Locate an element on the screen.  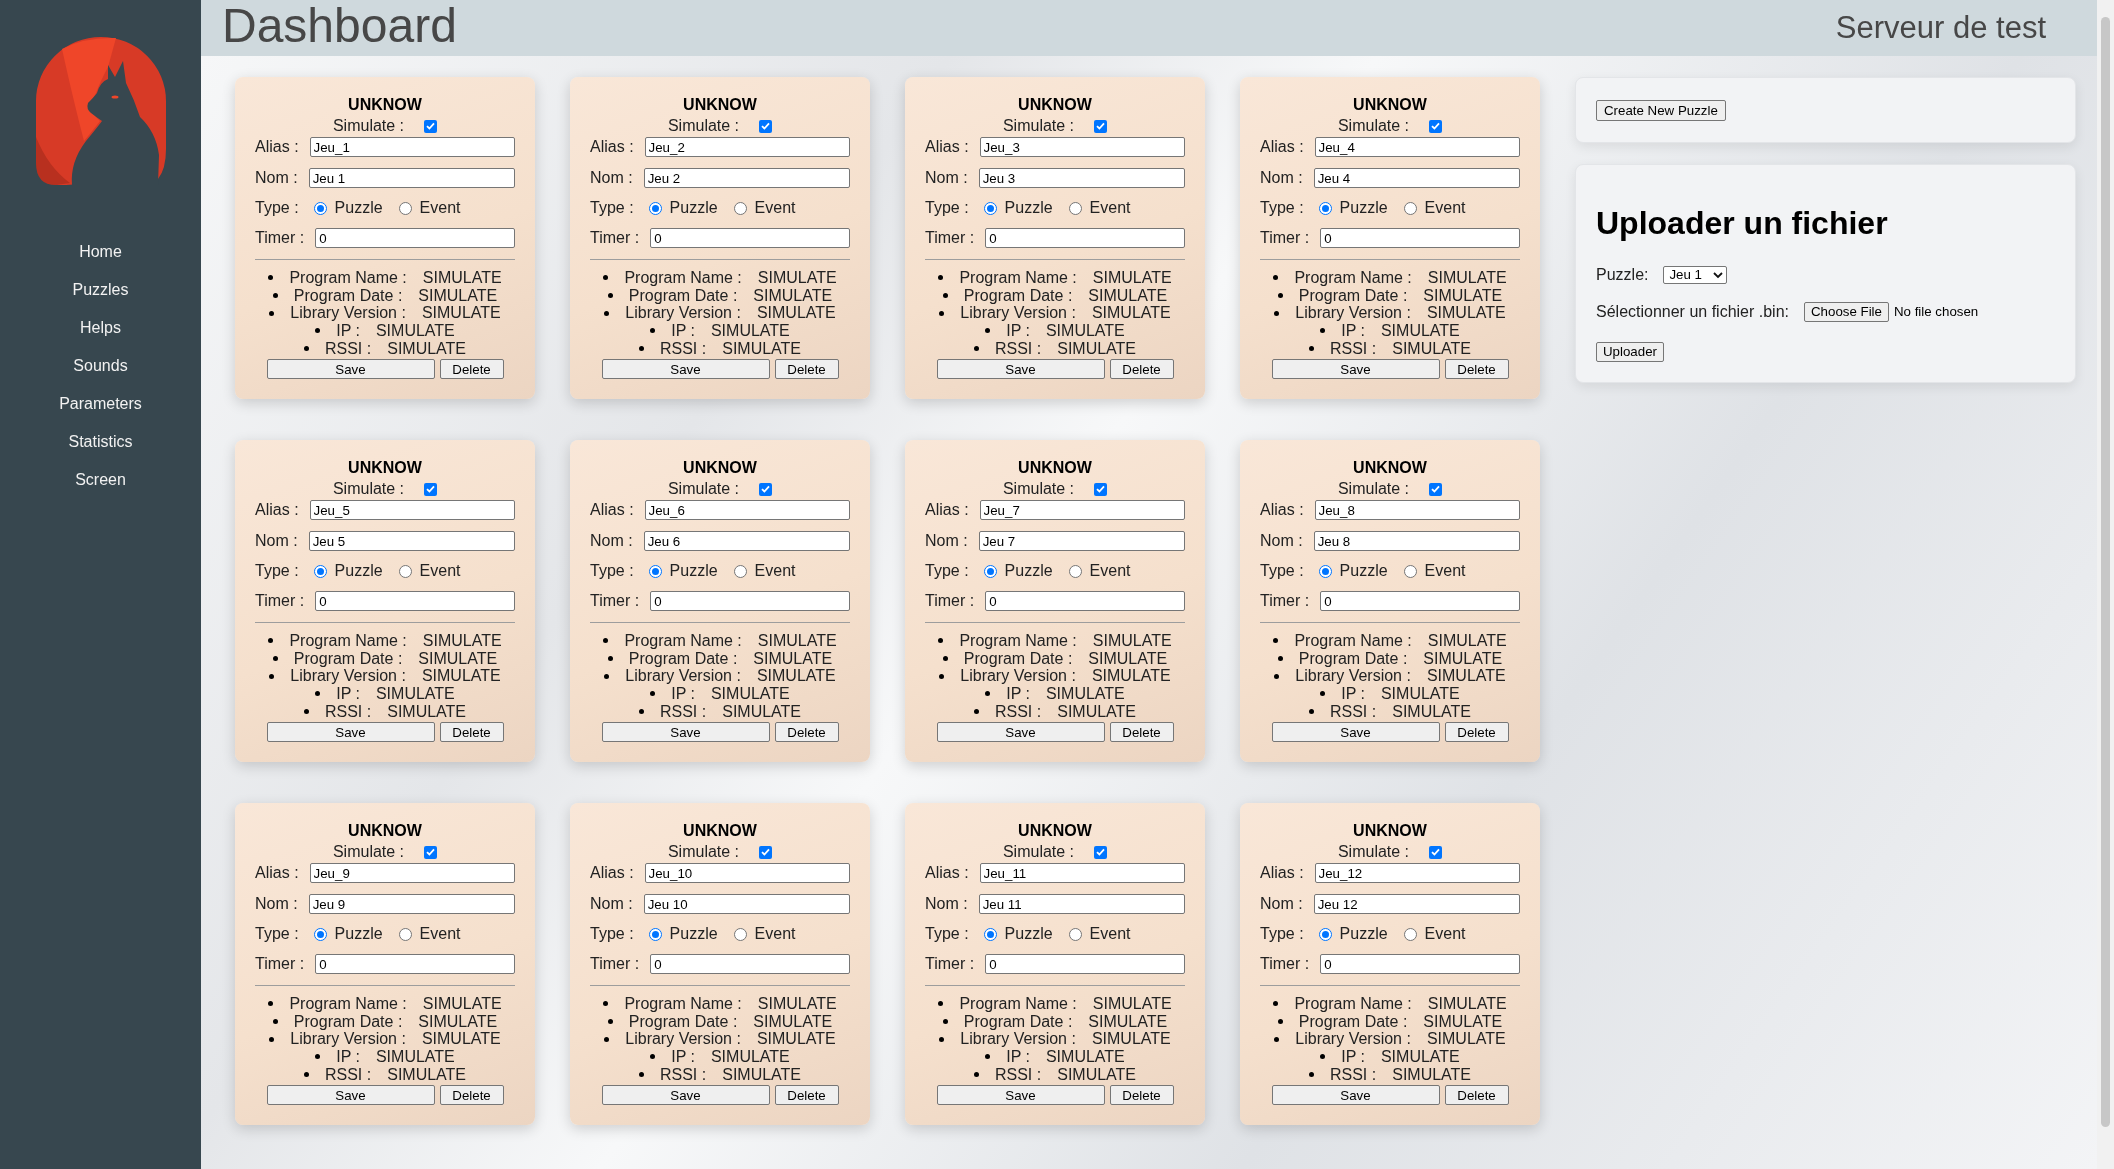
alias-field: Jeu_10 is located at coordinates (747, 873).